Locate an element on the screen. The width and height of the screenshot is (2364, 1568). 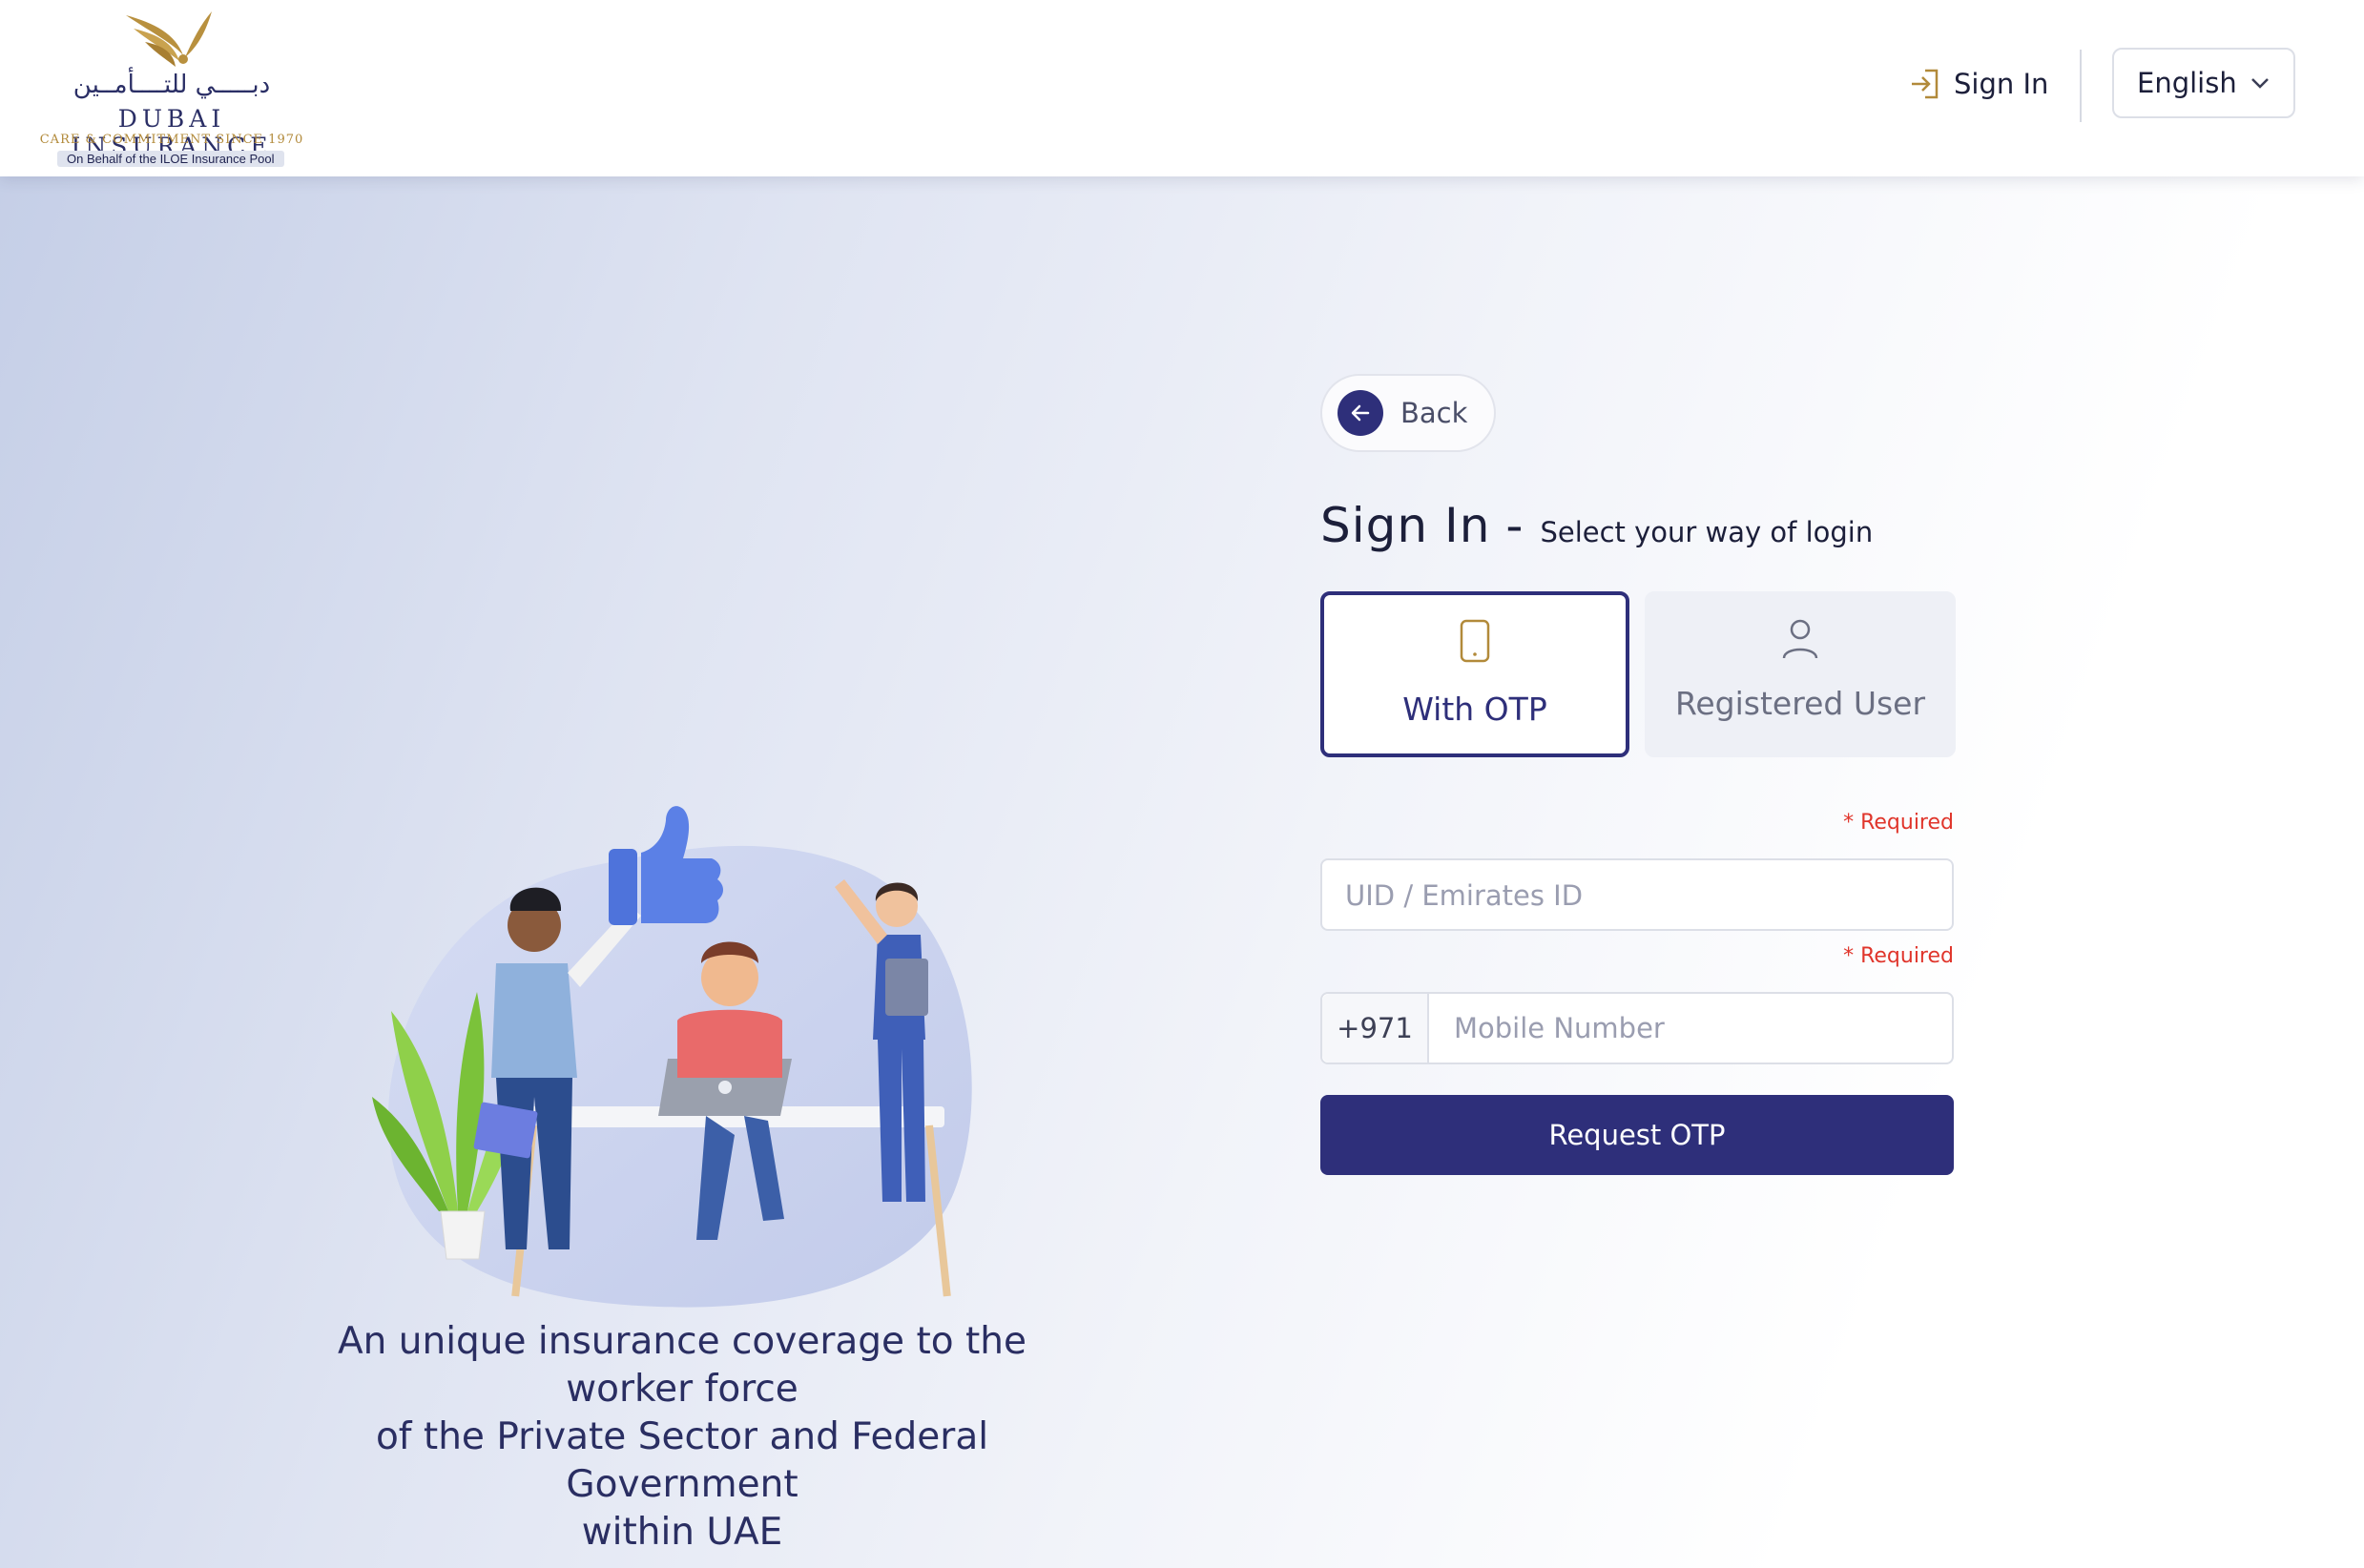
arrow-left-icon is located at coordinates (1361, 413).